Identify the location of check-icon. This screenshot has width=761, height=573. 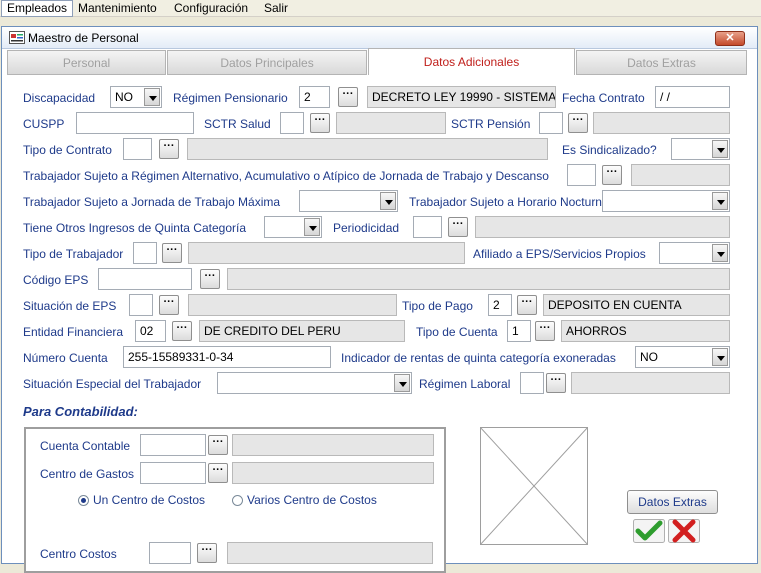
(649, 531).